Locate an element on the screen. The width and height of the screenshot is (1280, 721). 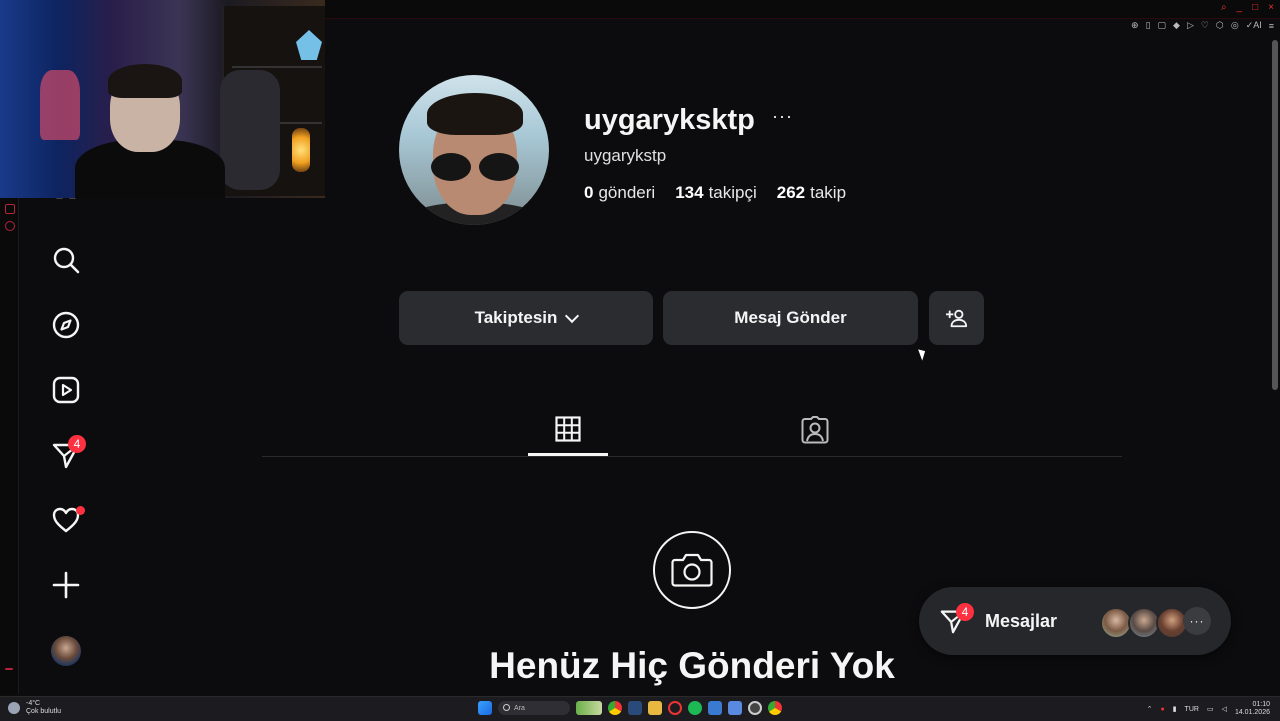
network-icon: ▭ is located at coordinates (1210, 709).